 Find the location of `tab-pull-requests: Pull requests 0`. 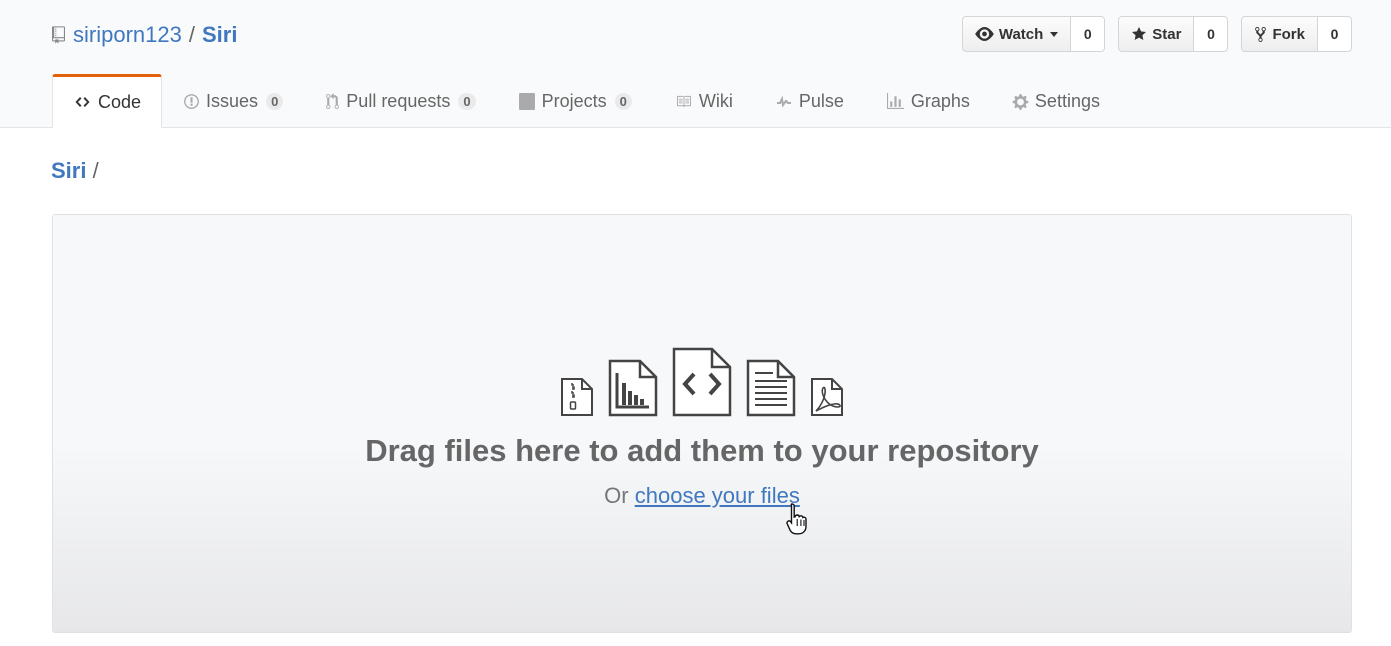

tab-pull-requests: Pull requests 0 is located at coordinates (400, 100).